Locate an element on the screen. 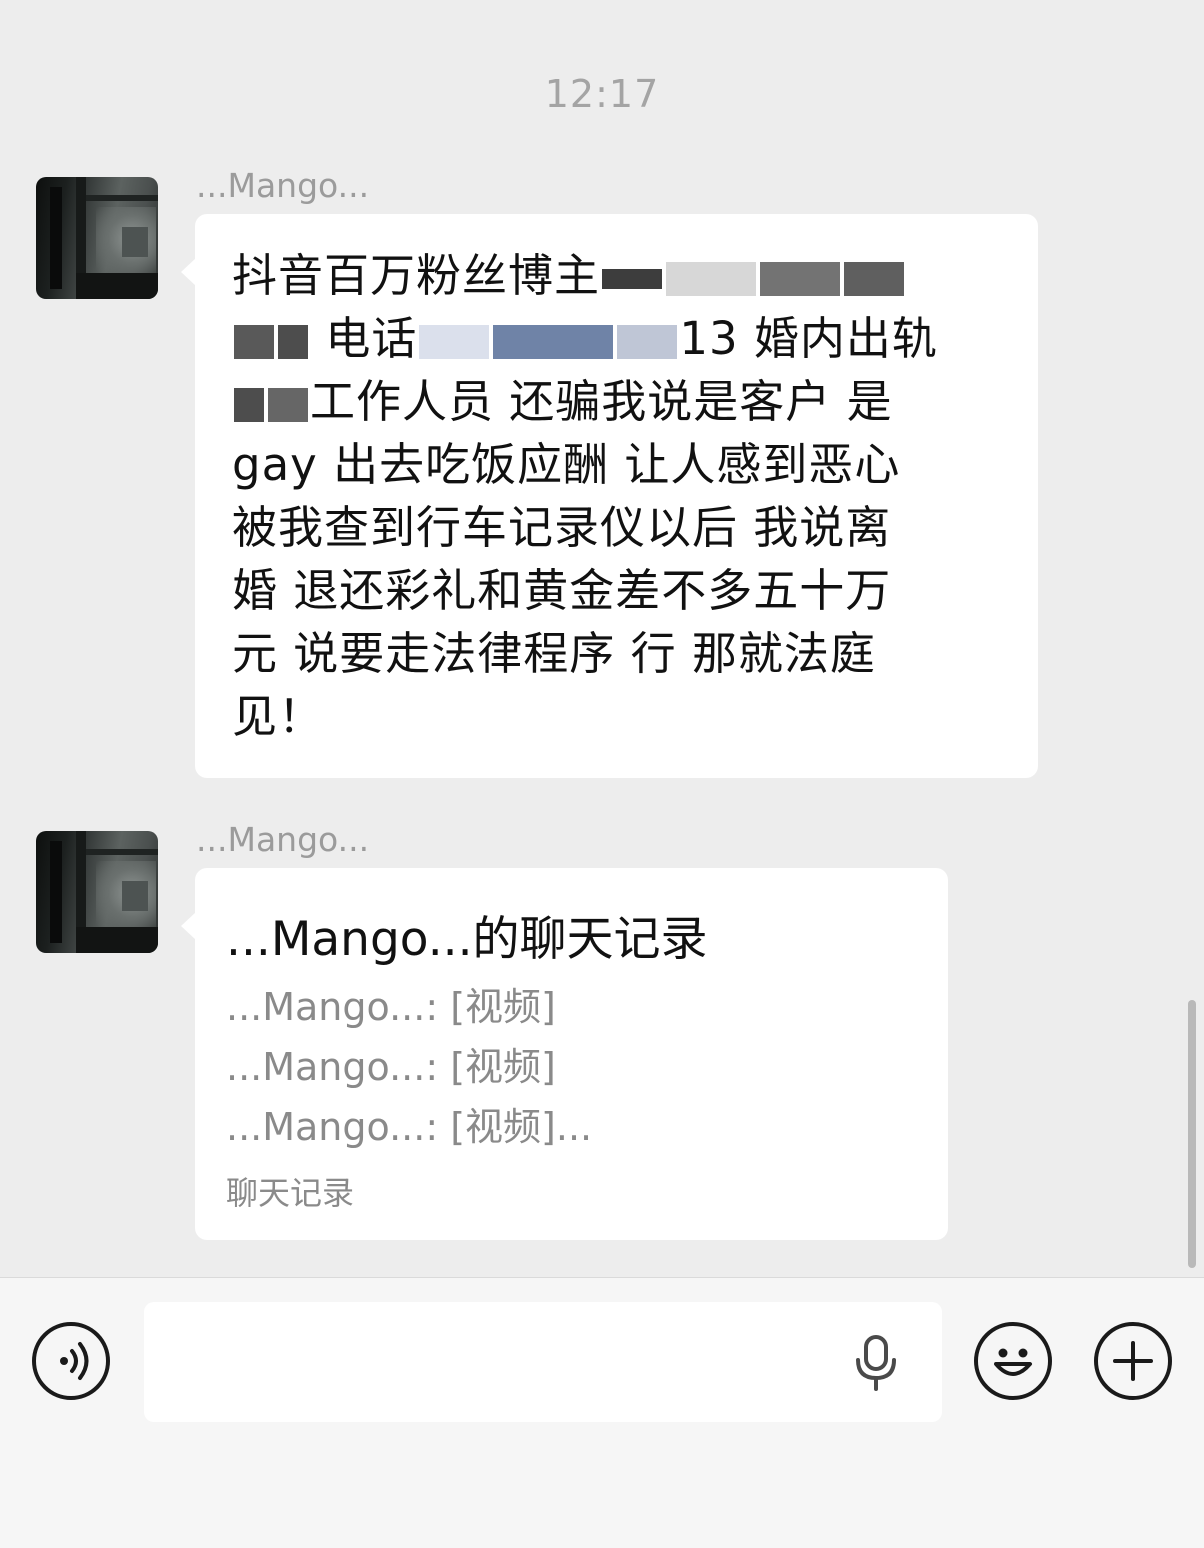  microphone-icon is located at coordinates (876, 1363).